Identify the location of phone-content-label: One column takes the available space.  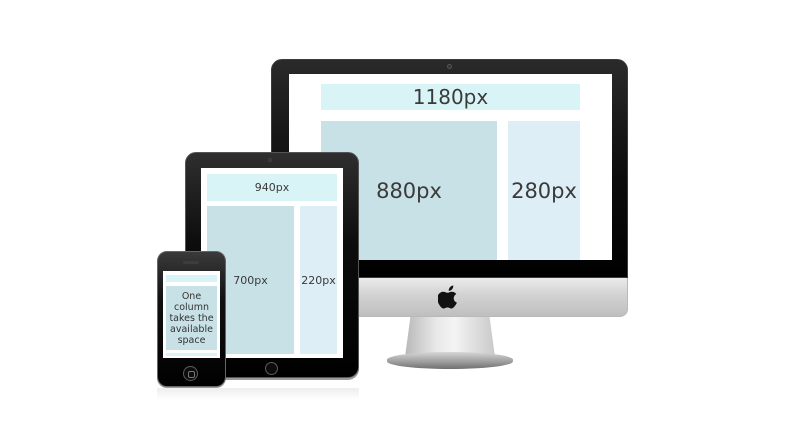
(191, 318).